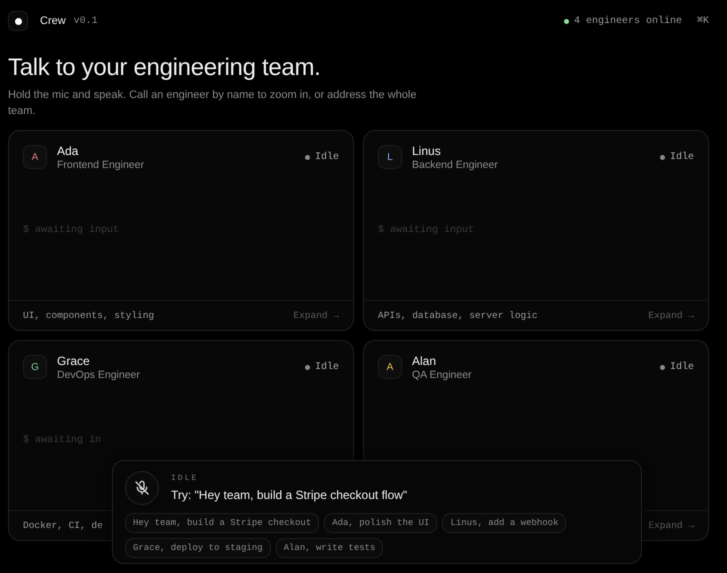 Image resolution: width=727 pixels, height=573 pixels. I want to click on muted-mic-icon, so click(142, 488).